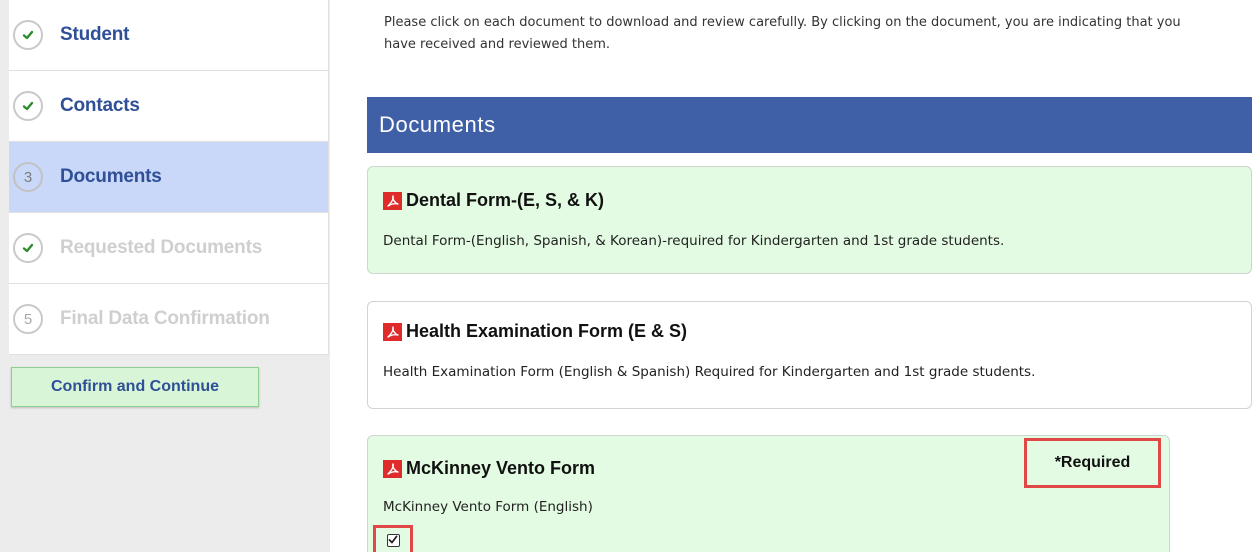  Describe the element at coordinates (161, 247) in the screenshot. I see `step-label: Requested Documents` at that location.